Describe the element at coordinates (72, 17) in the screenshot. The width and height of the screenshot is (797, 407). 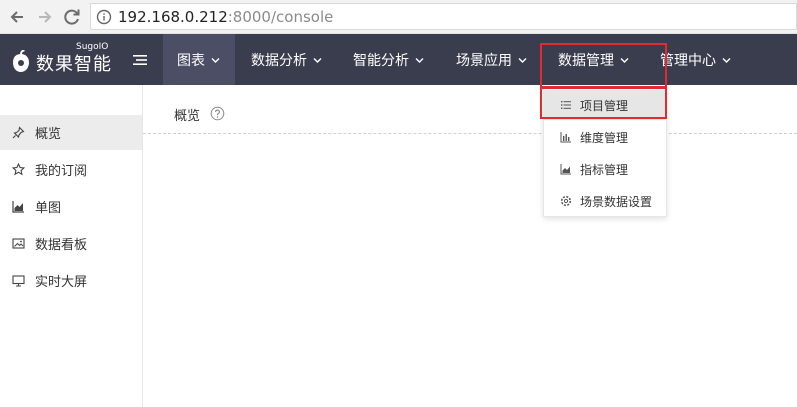
I see `reload-icon` at that location.